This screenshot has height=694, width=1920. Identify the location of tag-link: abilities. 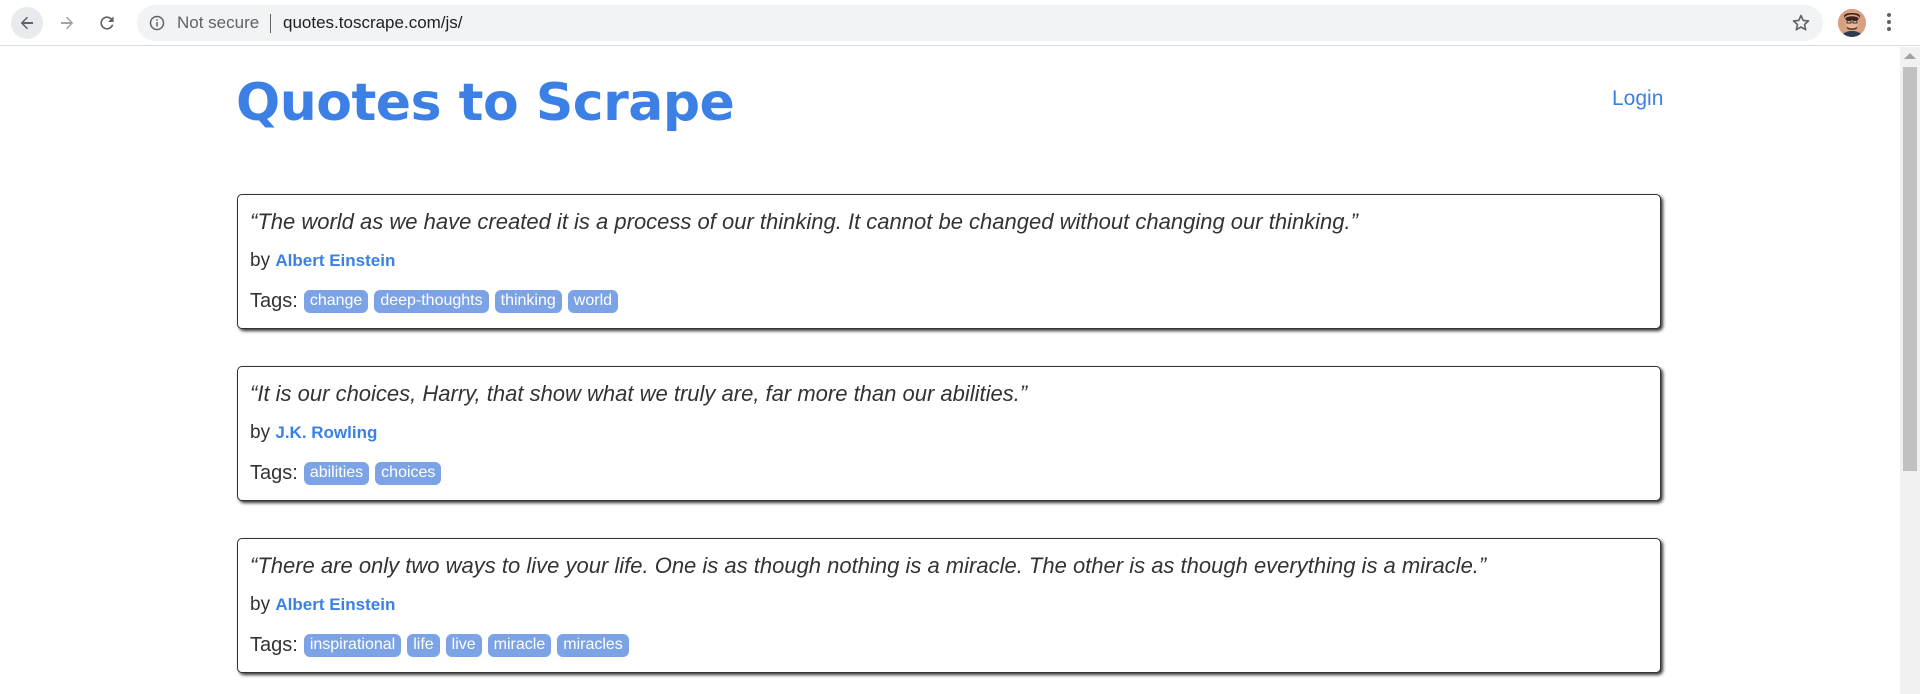
(336, 473).